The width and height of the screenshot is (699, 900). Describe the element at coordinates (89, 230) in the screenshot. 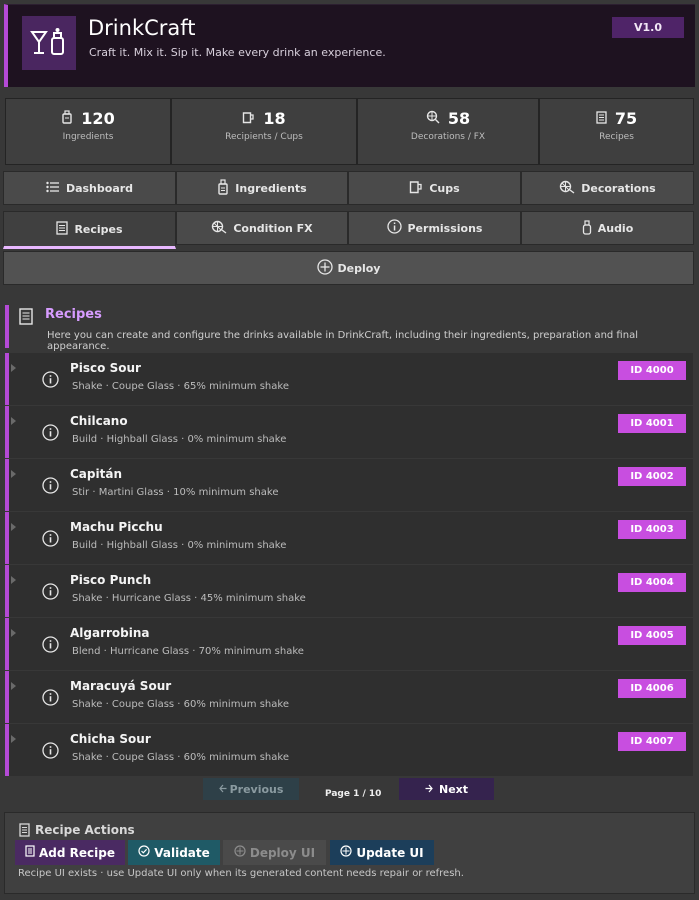

I see `tab-recipes: Recipes` at that location.